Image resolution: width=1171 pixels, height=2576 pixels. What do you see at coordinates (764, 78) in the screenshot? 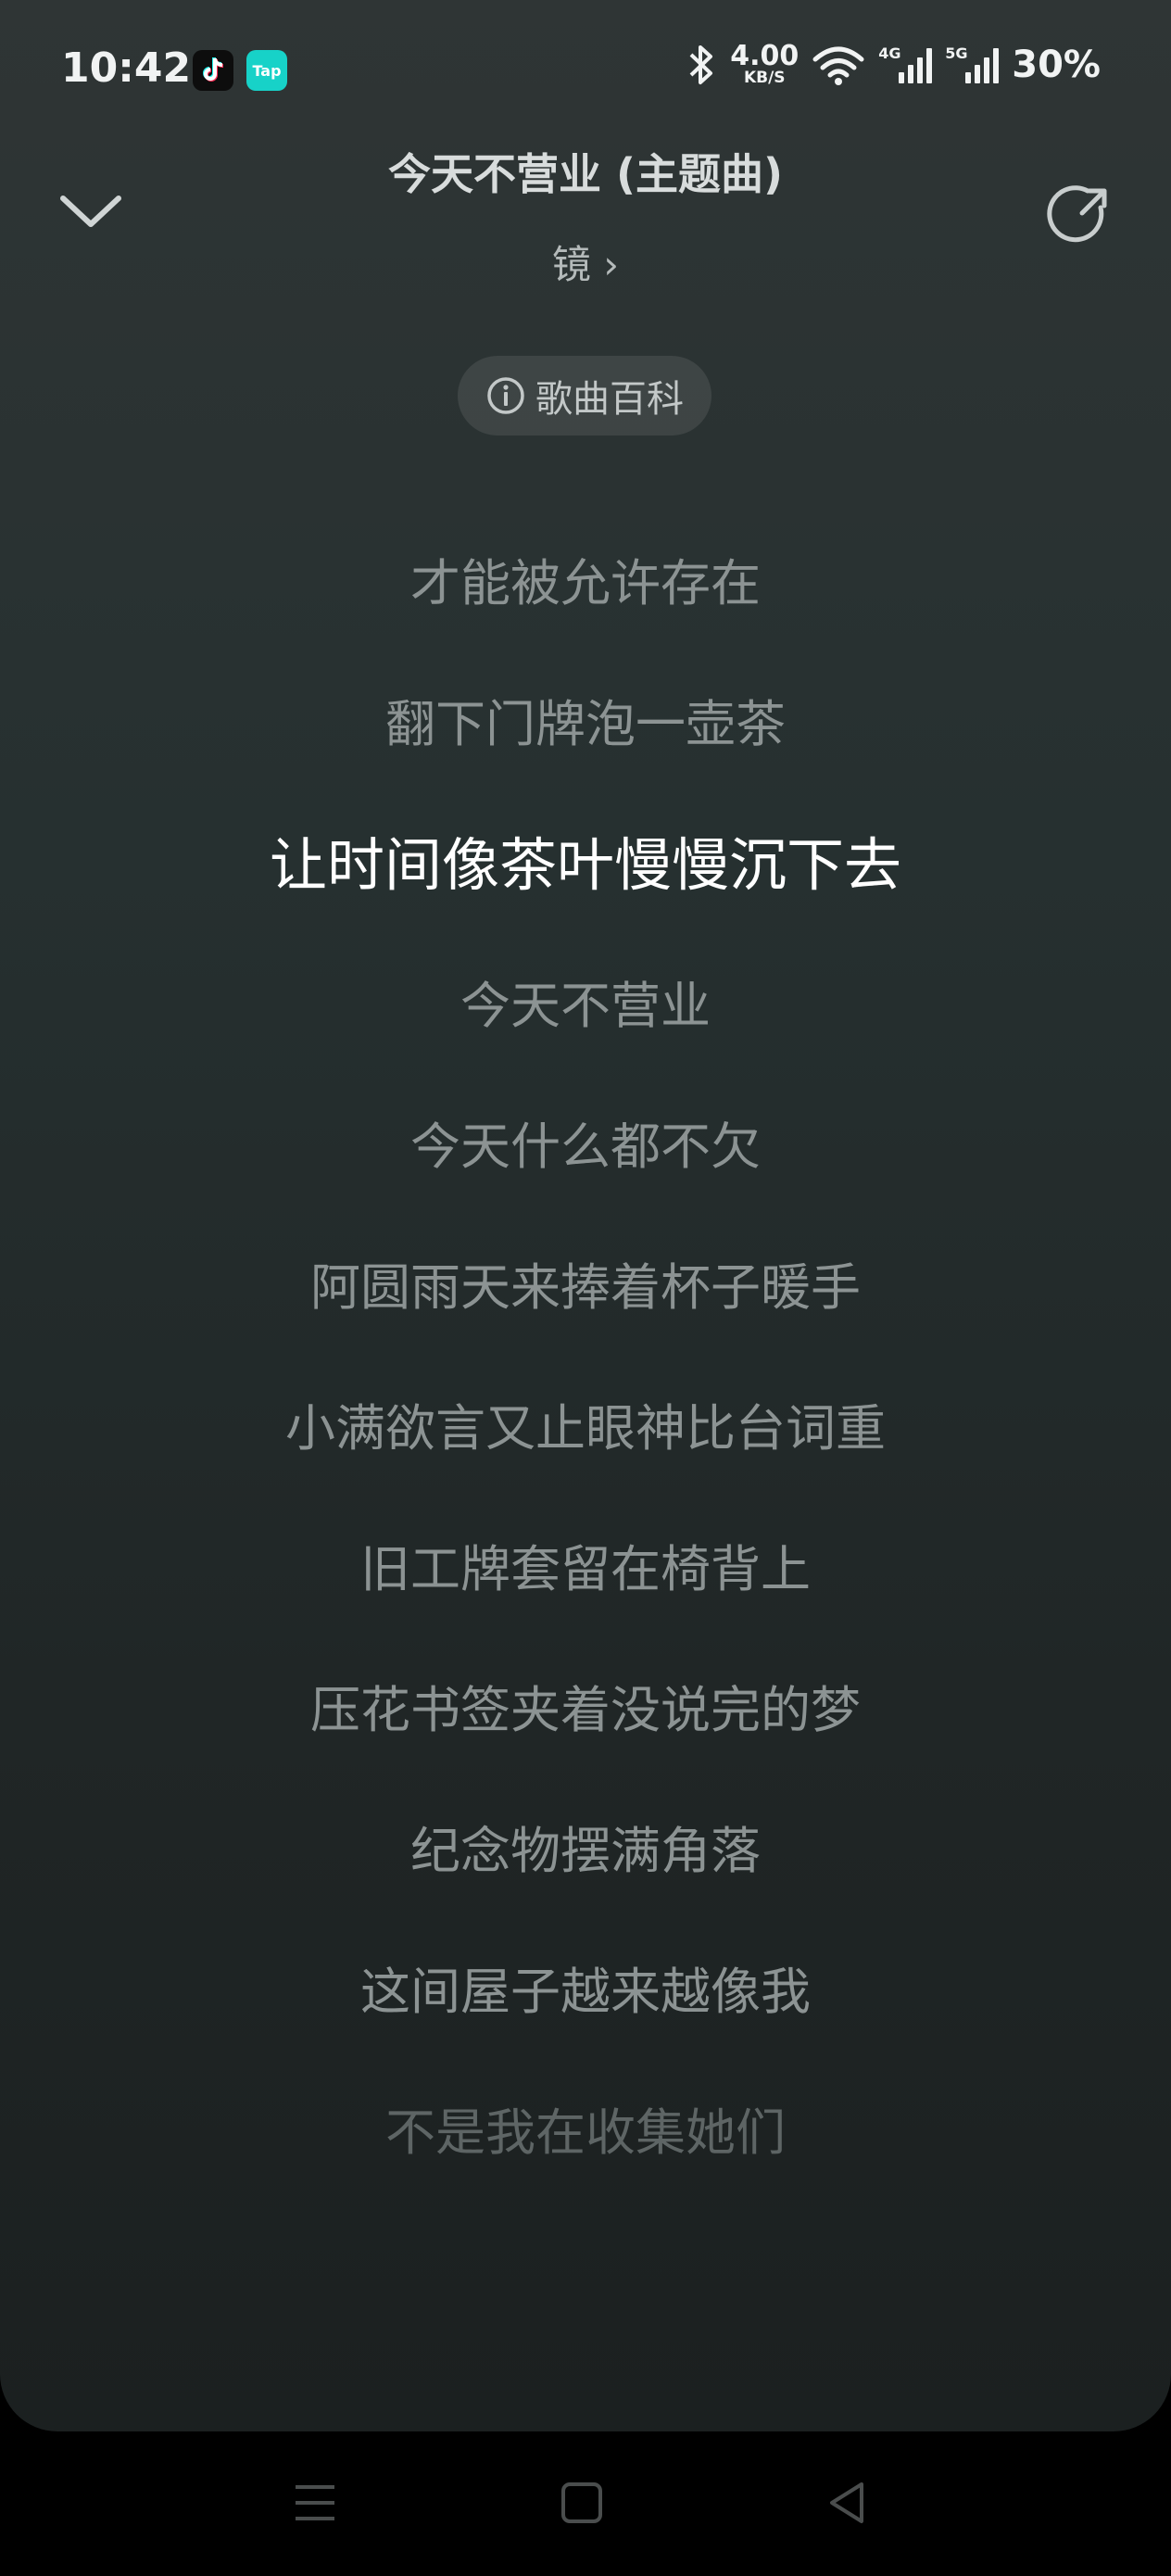
I see `network-speed-unit: KB/S` at bounding box center [764, 78].